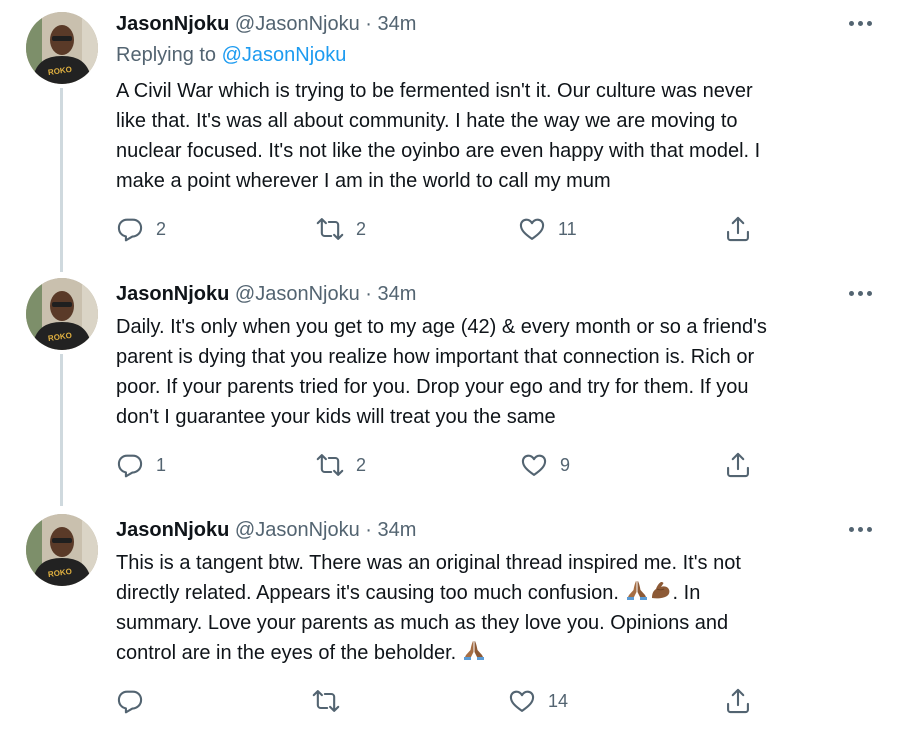 The width and height of the screenshot is (910, 736). What do you see at coordinates (538, 701) in the screenshot?
I see `like-button: 14` at bounding box center [538, 701].